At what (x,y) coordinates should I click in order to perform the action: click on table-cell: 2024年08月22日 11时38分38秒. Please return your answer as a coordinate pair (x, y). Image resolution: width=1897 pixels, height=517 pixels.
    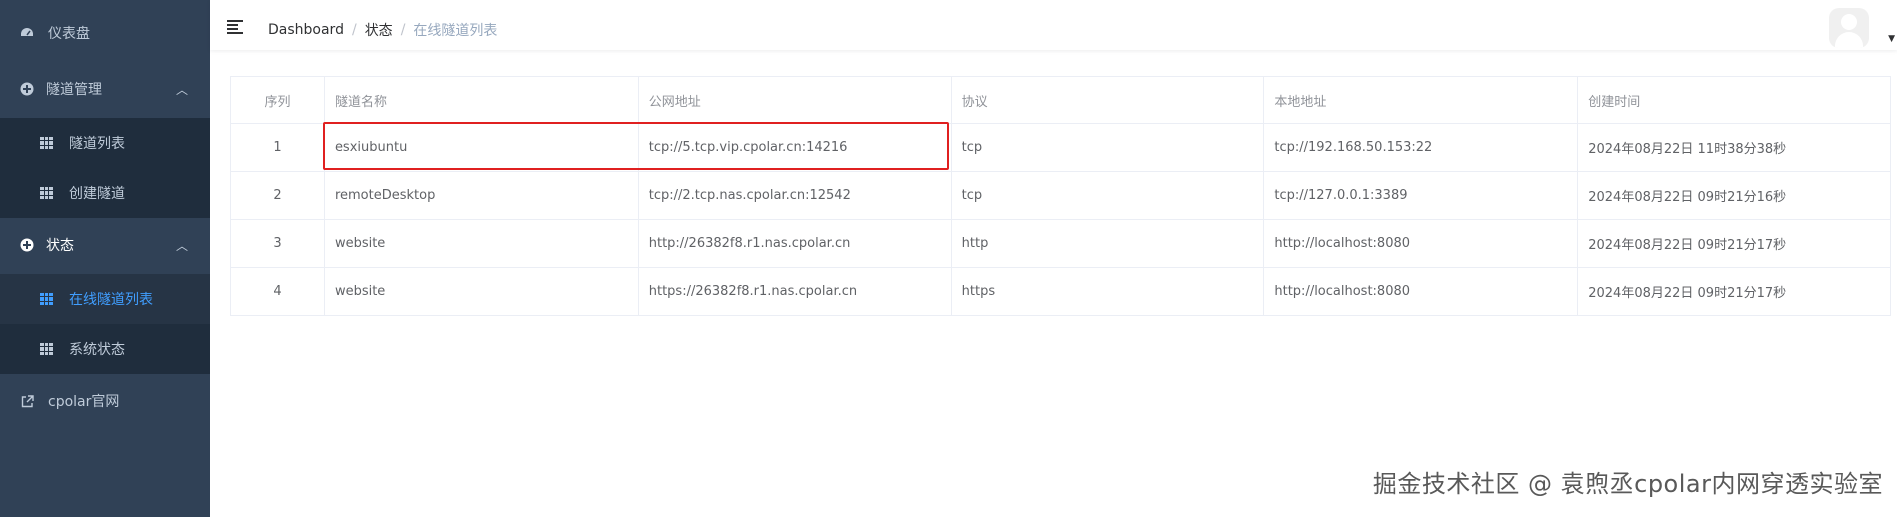
    Looking at the image, I should click on (1734, 147).